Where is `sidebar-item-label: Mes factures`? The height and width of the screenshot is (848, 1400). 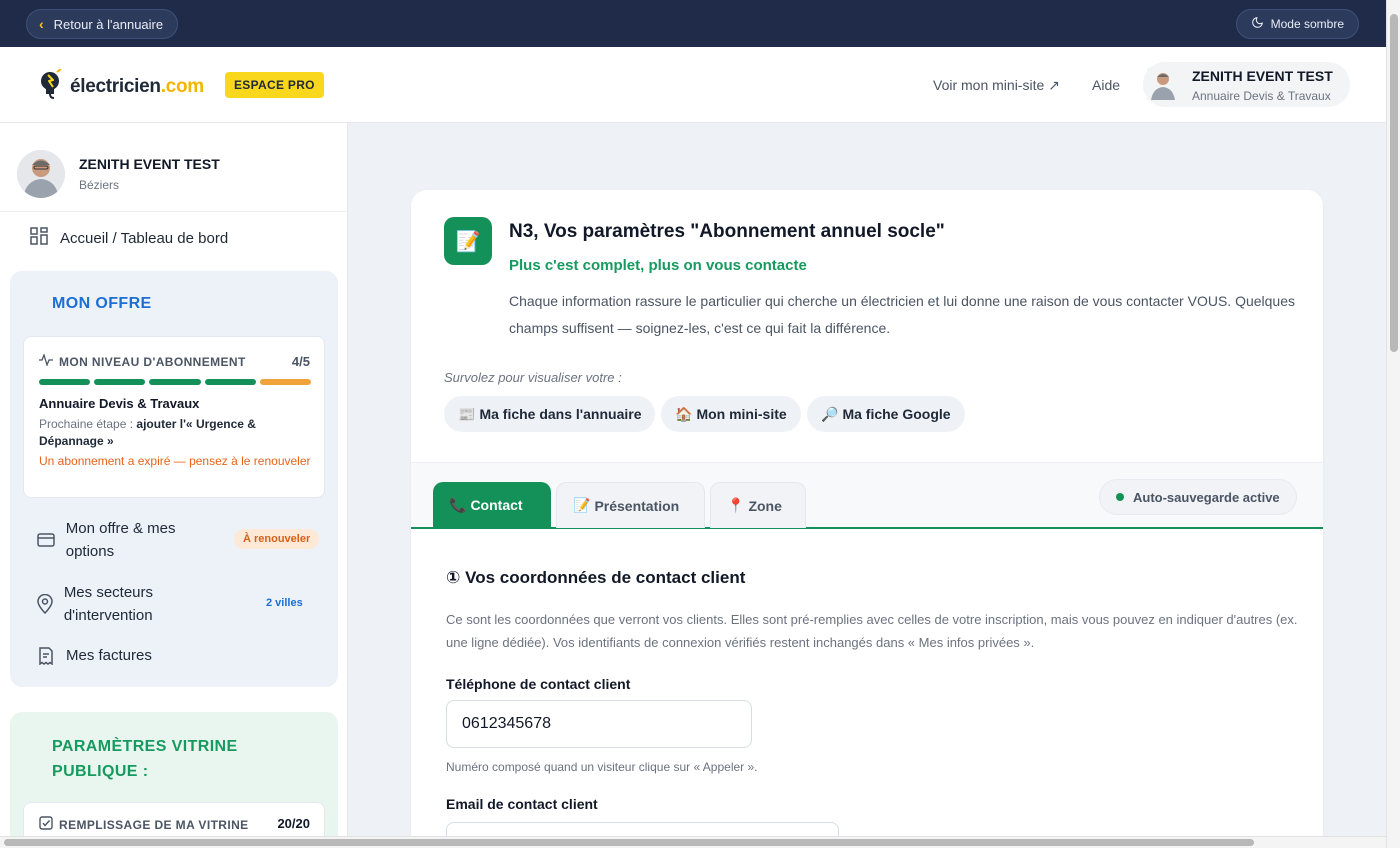
sidebar-item-label: Mes factures is located at coordinates (109, 655).